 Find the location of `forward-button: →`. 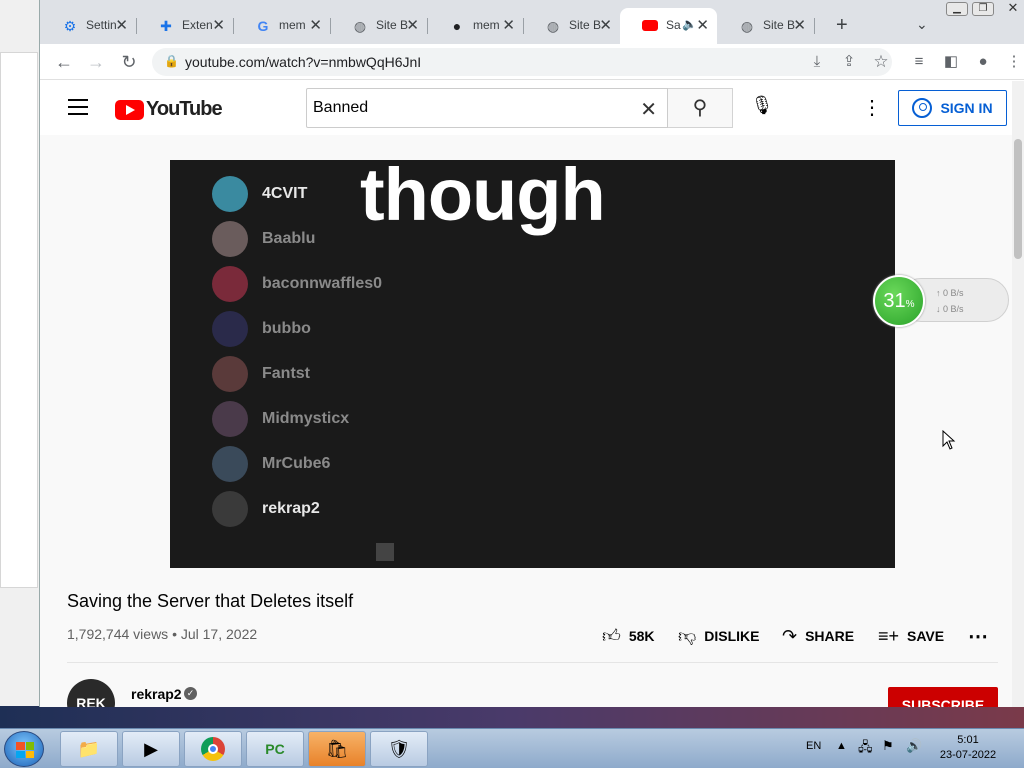

forward-button: → is located at coordinates (96, 62).